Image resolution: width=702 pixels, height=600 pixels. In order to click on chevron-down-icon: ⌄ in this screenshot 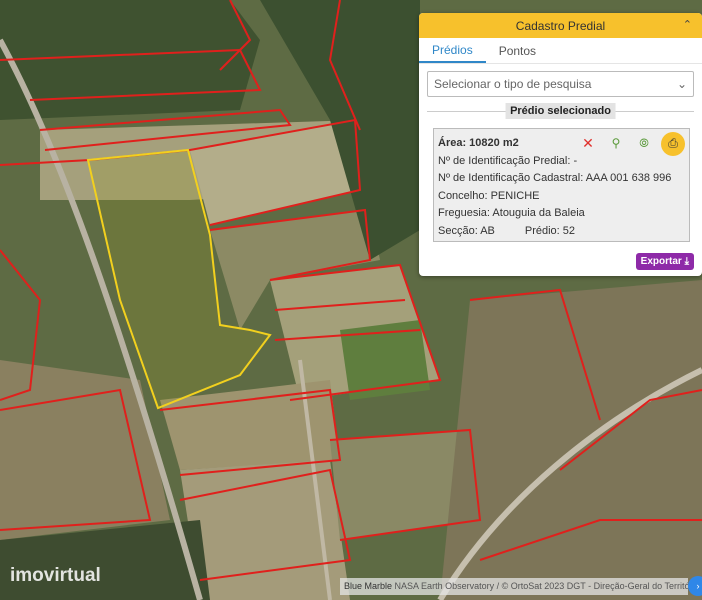, I will do `click(681, 84)`.